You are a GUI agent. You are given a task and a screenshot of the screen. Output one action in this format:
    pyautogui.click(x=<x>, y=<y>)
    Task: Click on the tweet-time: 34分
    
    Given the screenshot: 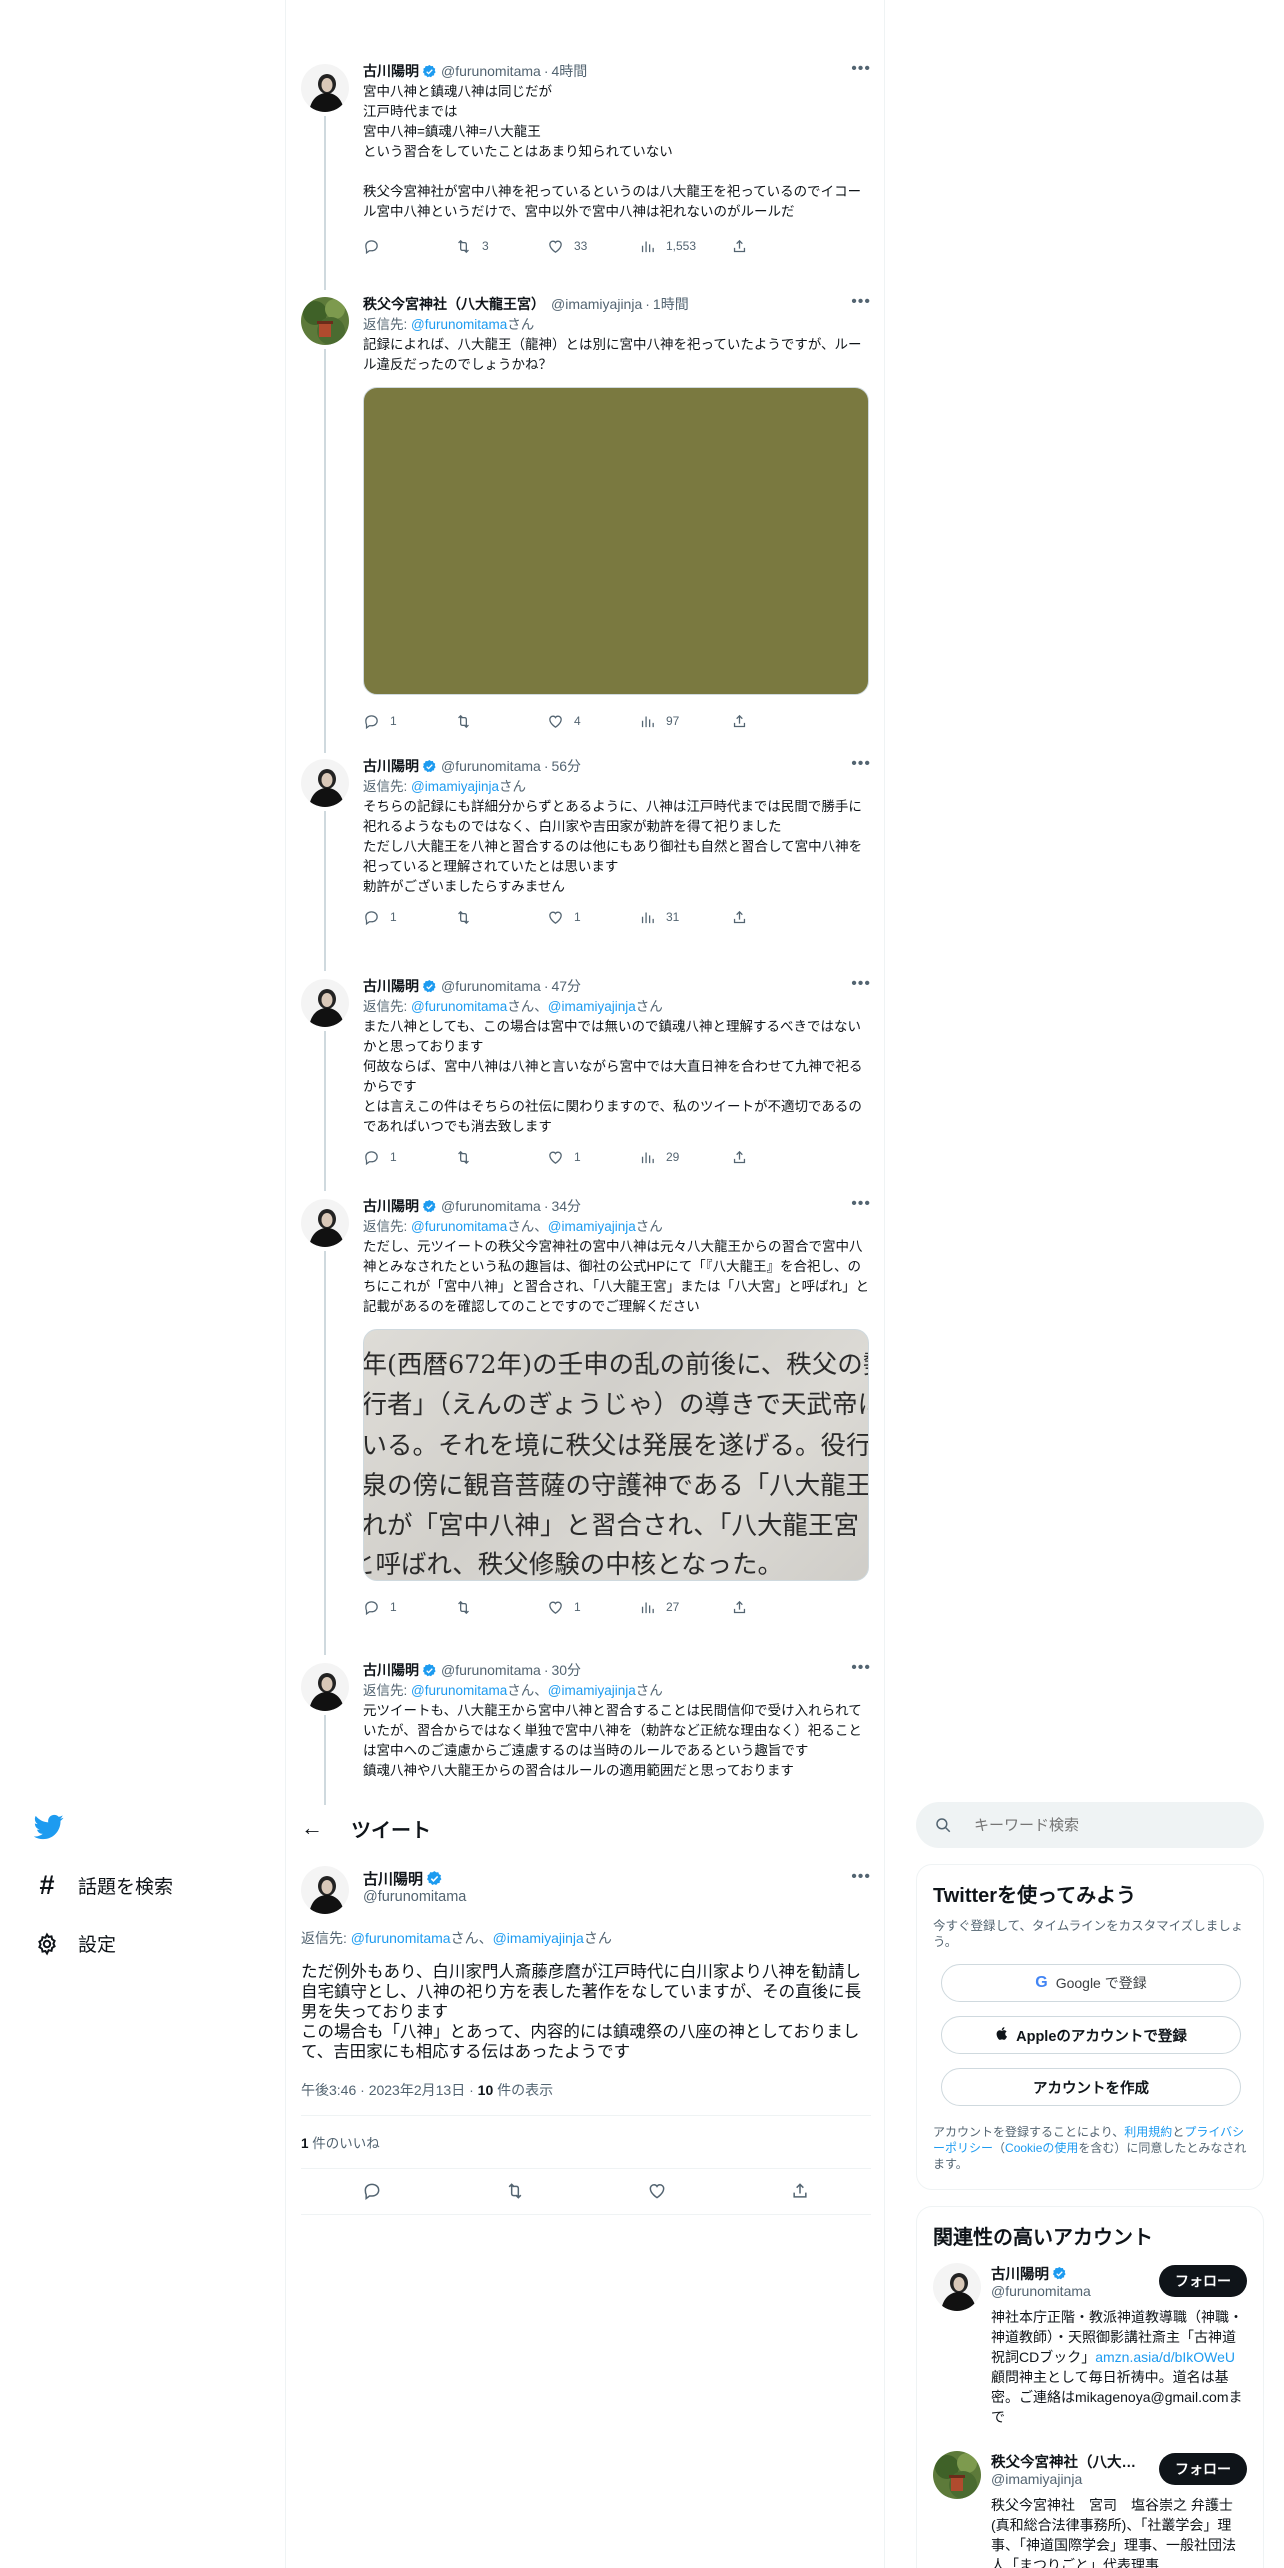 What is the action you would take?
    pyautogui.click(x=566, y=1206)
    